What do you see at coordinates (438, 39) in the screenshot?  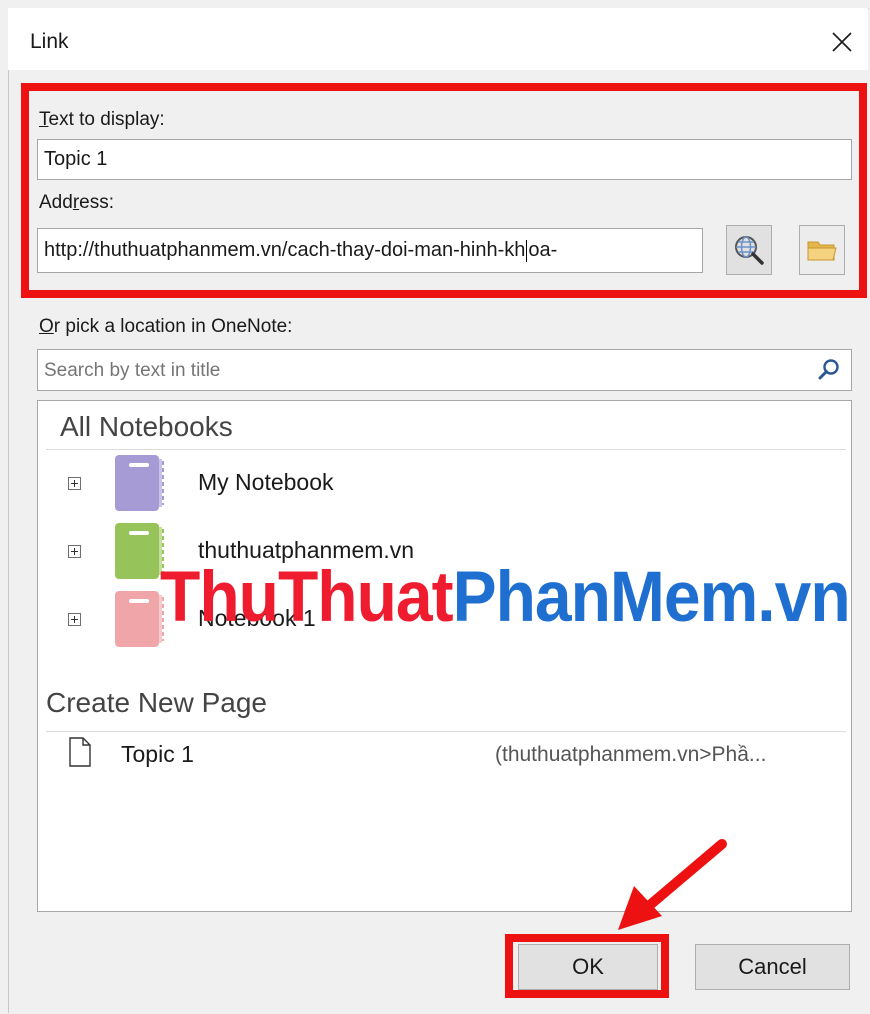 I see `title-bar: Link` at bounding box center [438, 39].